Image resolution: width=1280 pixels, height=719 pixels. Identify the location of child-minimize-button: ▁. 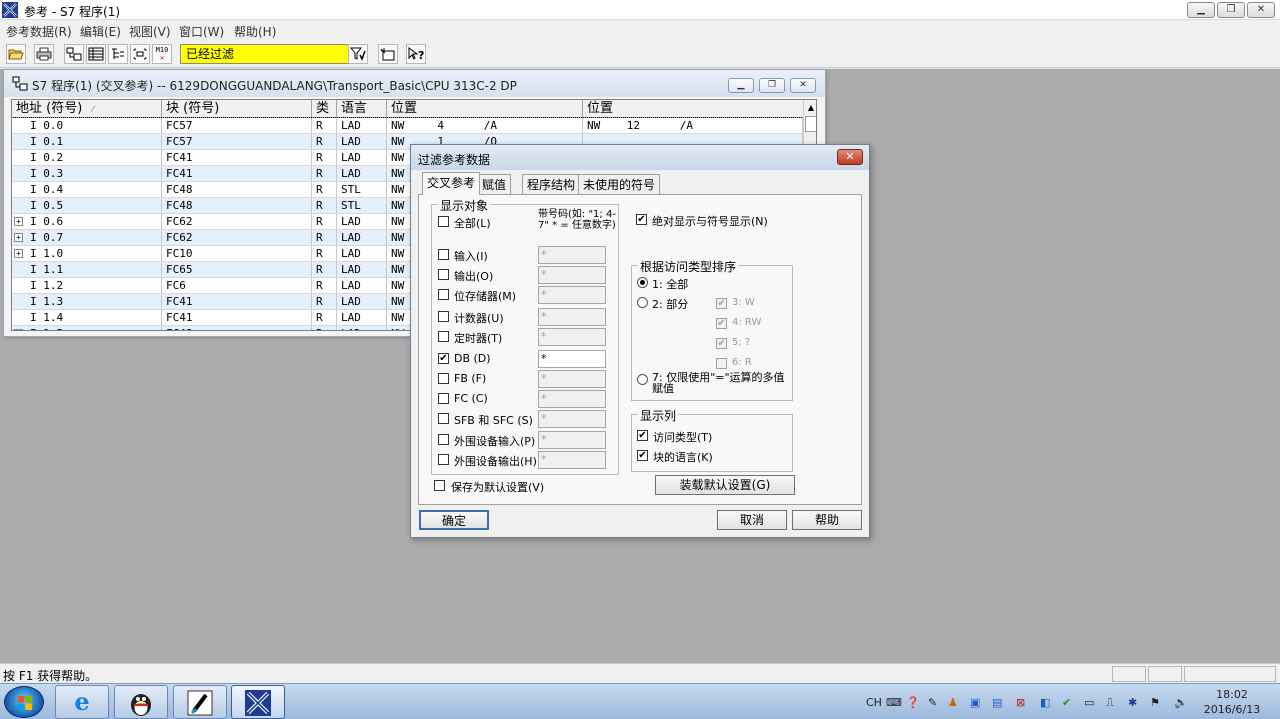
(741, 85).